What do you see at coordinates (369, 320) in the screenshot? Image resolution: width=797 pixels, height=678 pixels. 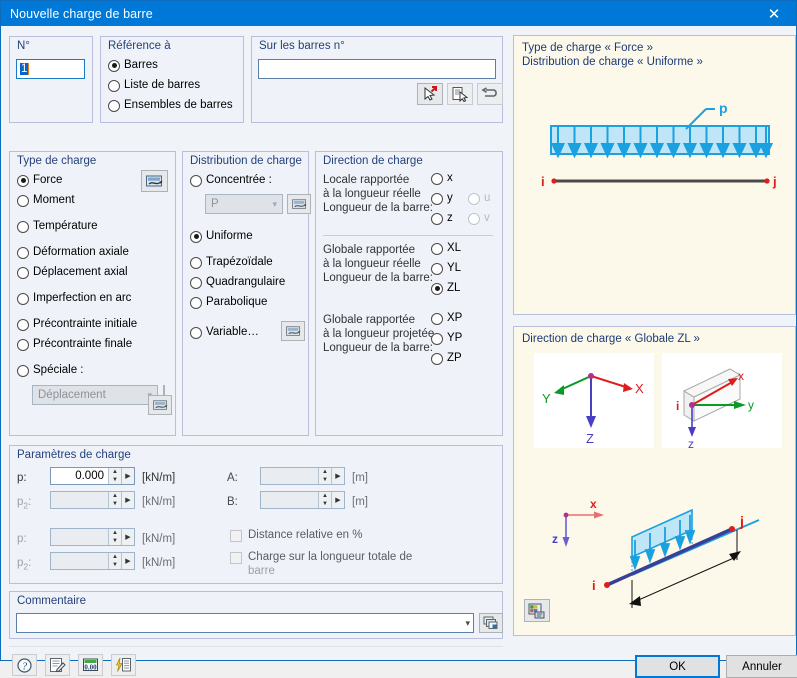 I see `direction-globalproj-line1: Globale rapportée` at bounding box center [369, 320].